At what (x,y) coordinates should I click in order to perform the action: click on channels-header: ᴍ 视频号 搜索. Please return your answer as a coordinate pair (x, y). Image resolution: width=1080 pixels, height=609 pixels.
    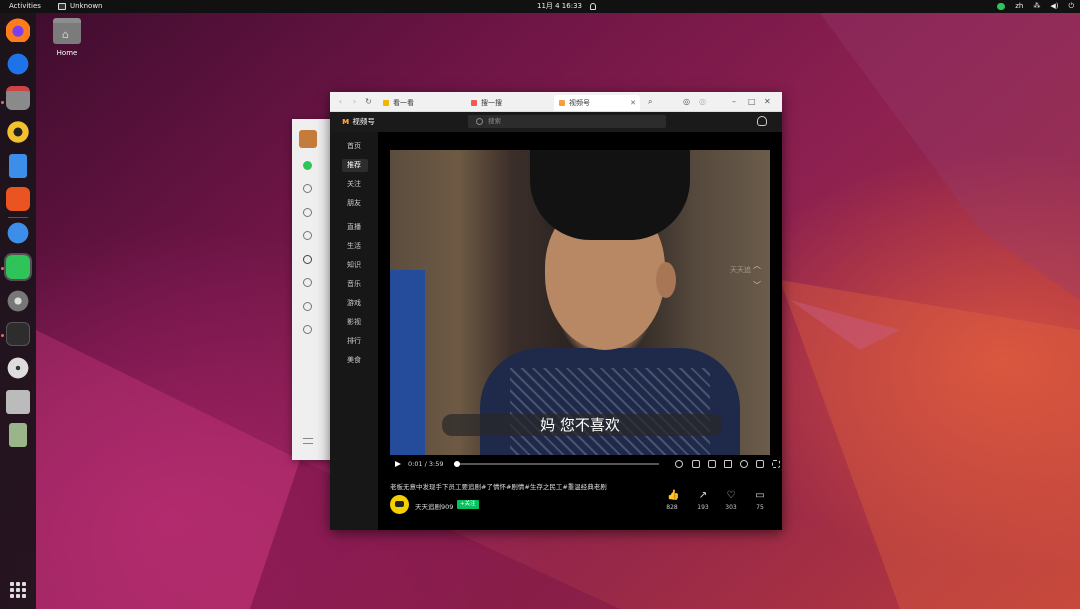
    Looking at the image, I should click on (556, 122).